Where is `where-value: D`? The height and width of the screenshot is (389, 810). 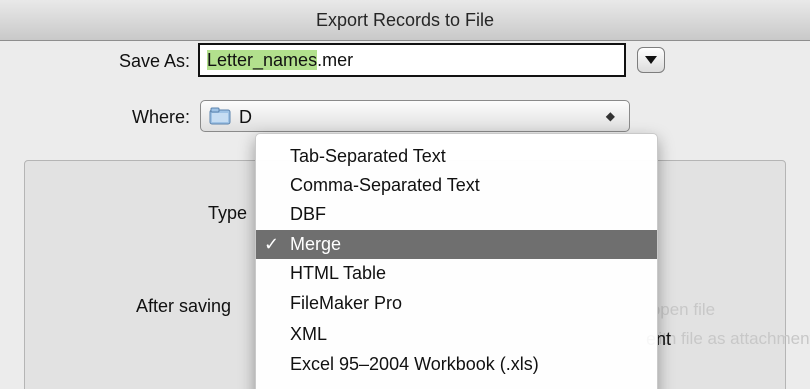
where-value: D is located at coordinates (245, 117).